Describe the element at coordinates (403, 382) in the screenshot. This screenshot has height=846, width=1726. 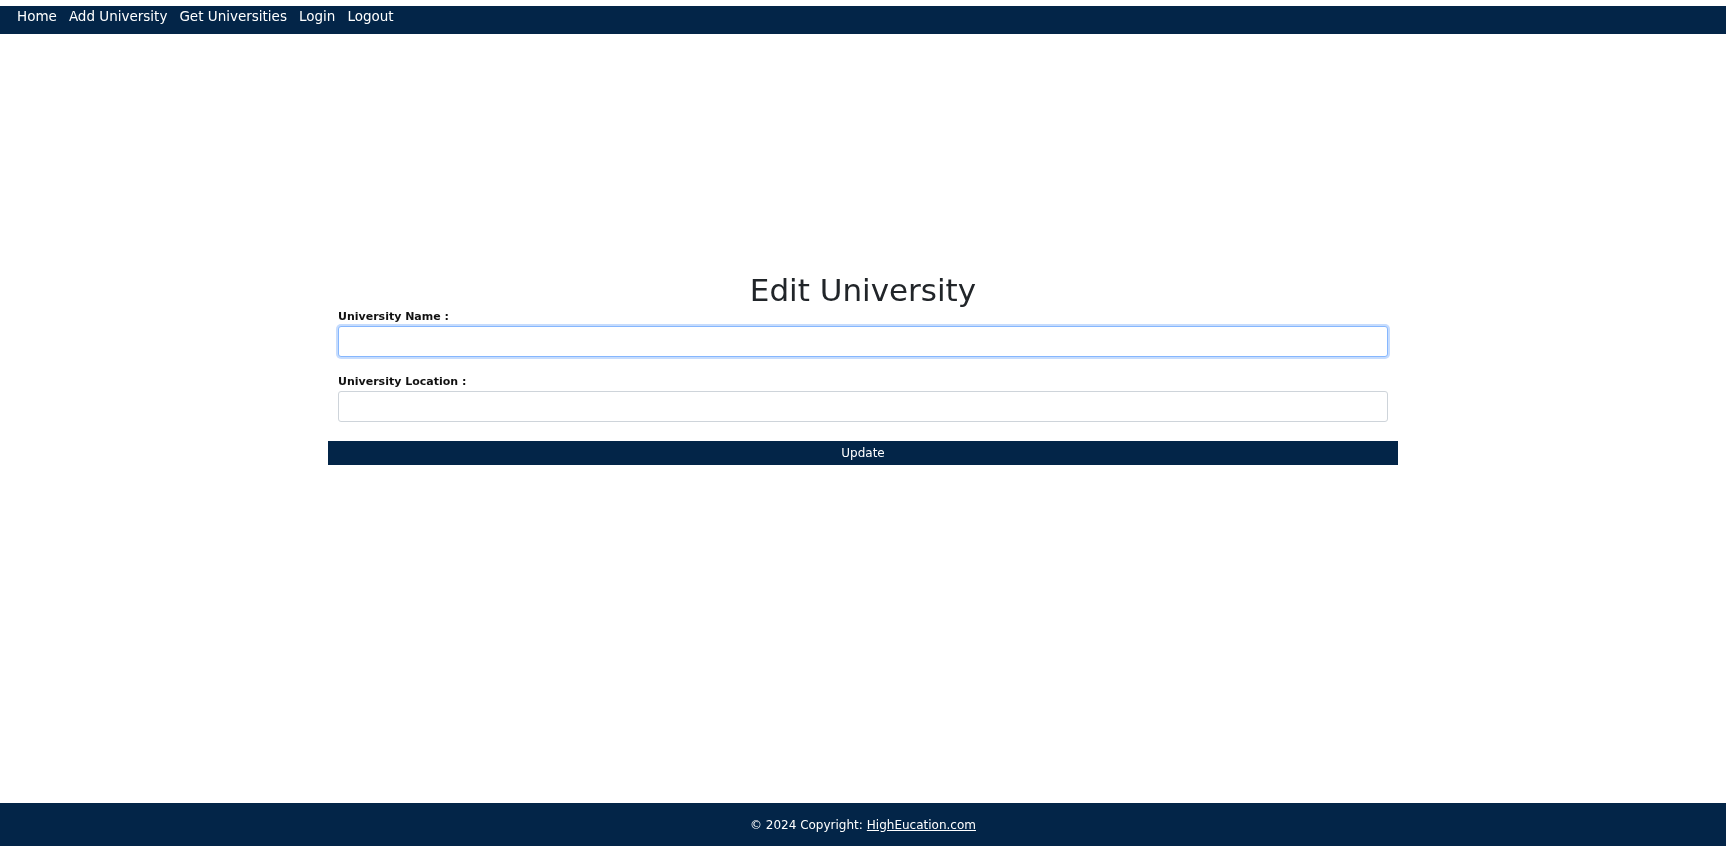
I see `field-label: University Location :` at that location.